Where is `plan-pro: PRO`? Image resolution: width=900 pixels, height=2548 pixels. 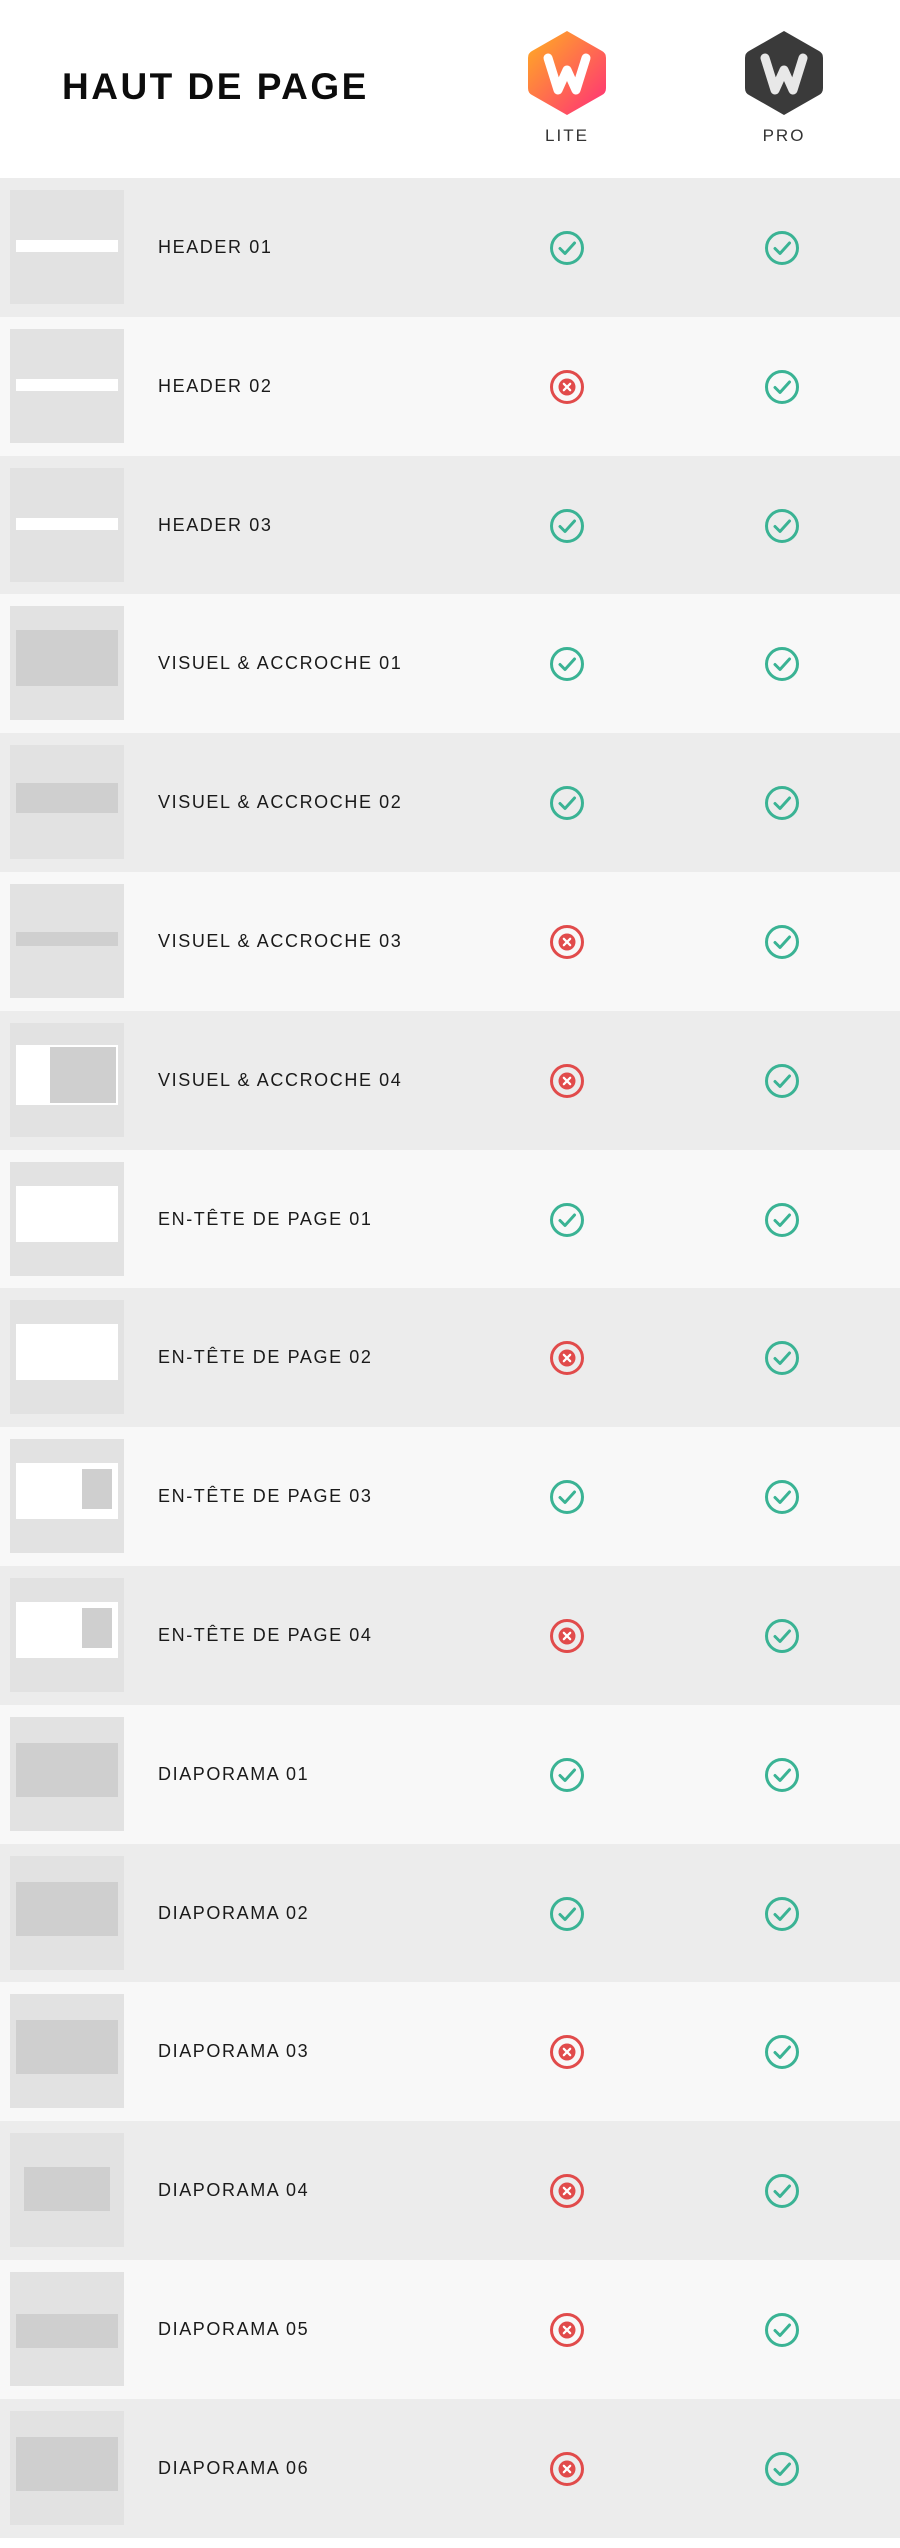 plan-pro: PRO is located at coordinates (784, 87).